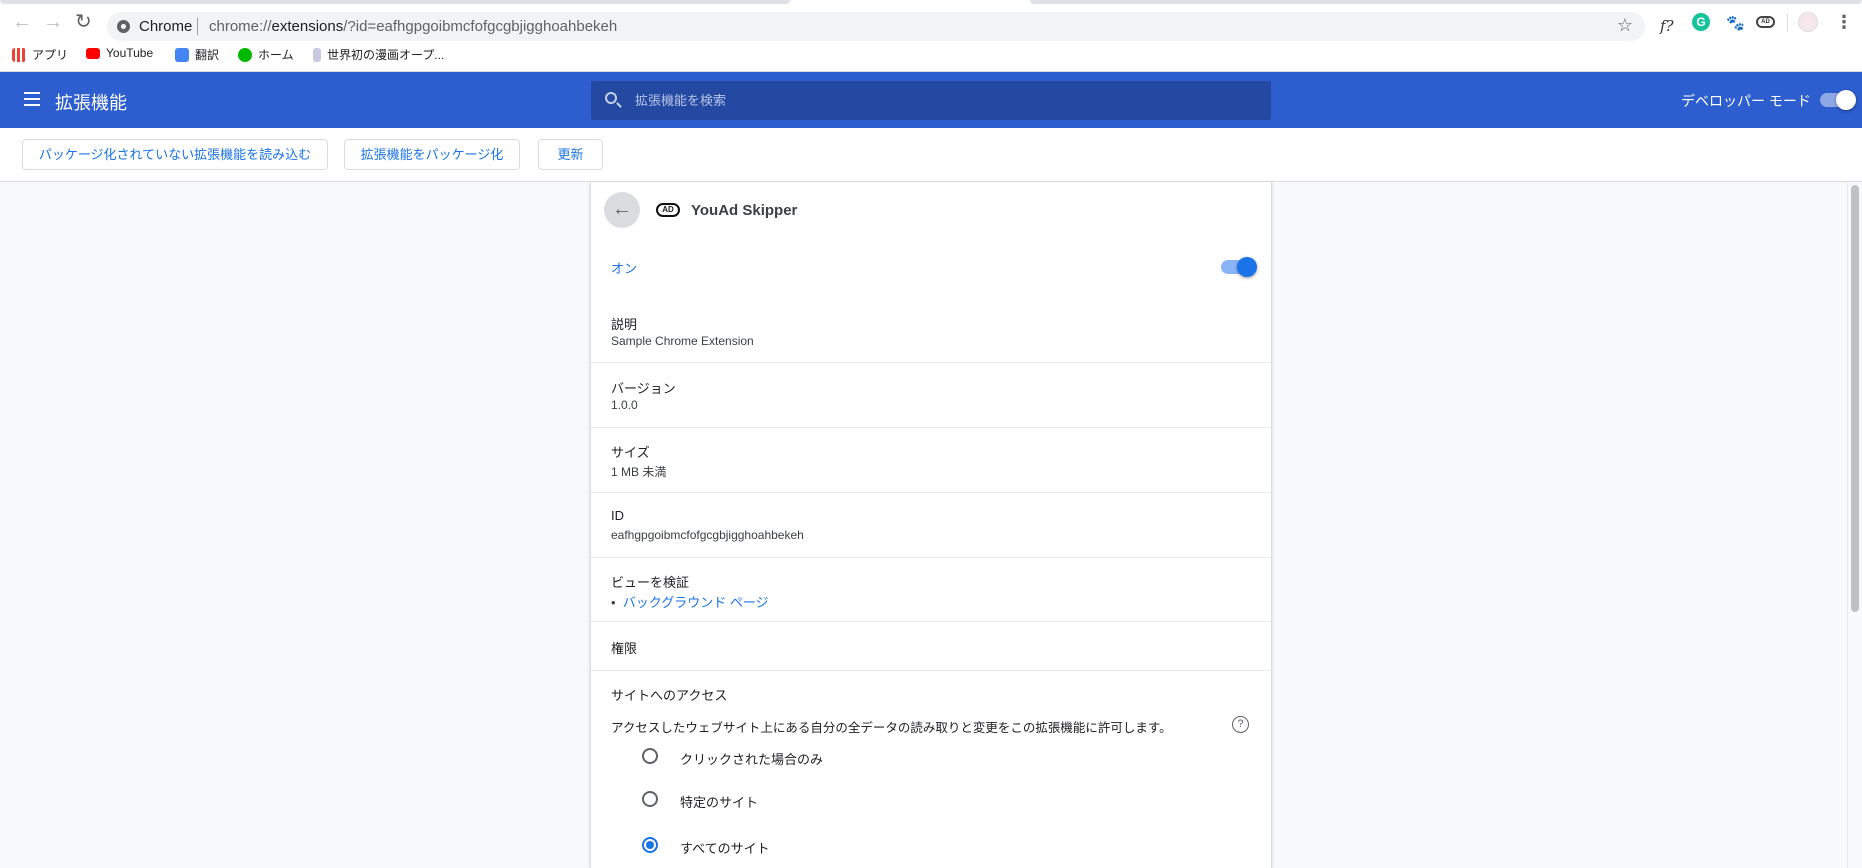 The image size is (1862, 868). I want to click on load-unpacked-button: パッケージ化されていない拡張機能を読み込む, so click(175, 154).